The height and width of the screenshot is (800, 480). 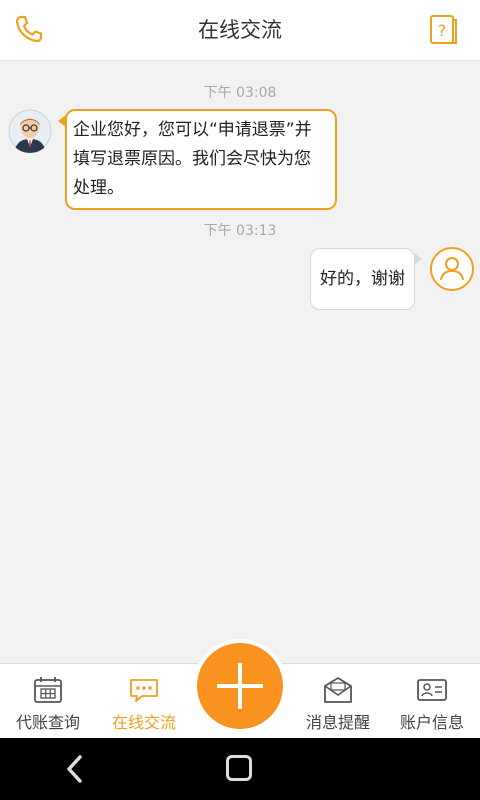 I want to click on help-book-icon: ?, so click(x=443, y=29).